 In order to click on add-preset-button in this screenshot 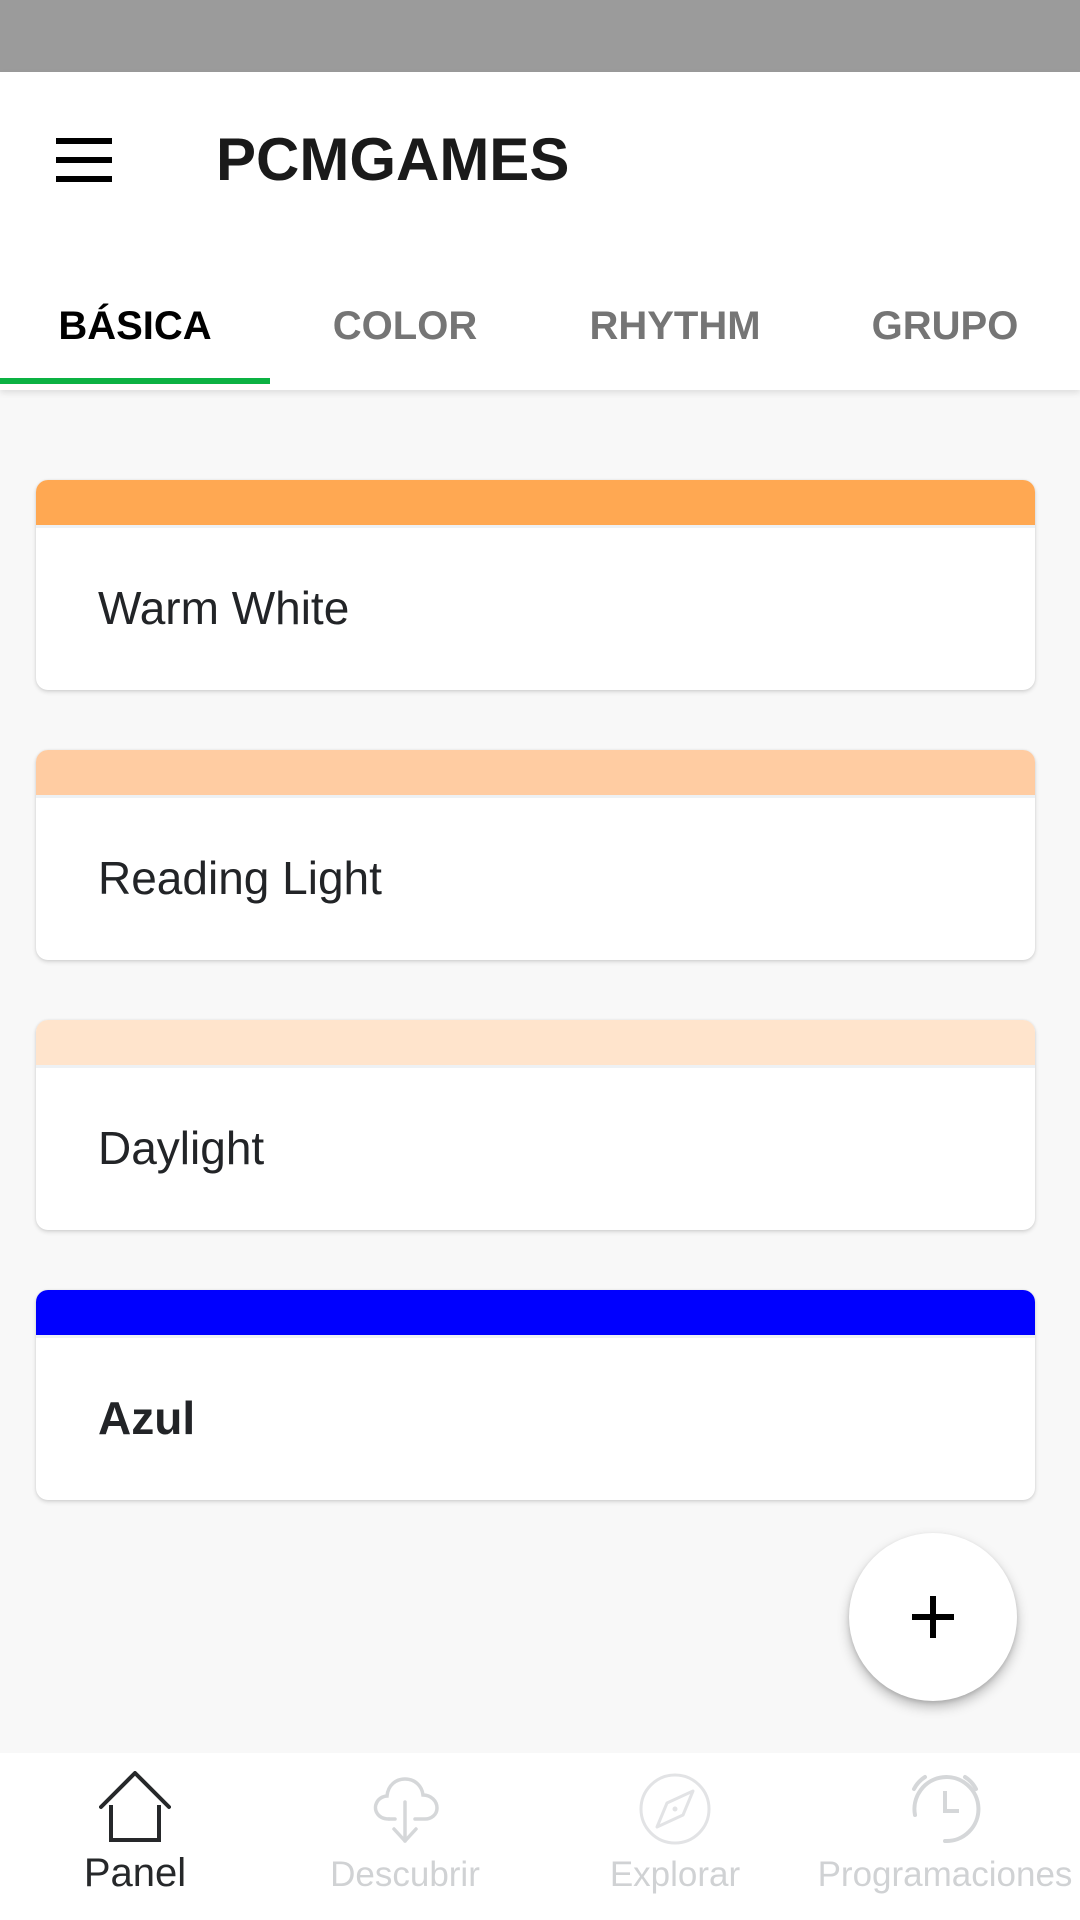, I will do `click(933, 1617)`.